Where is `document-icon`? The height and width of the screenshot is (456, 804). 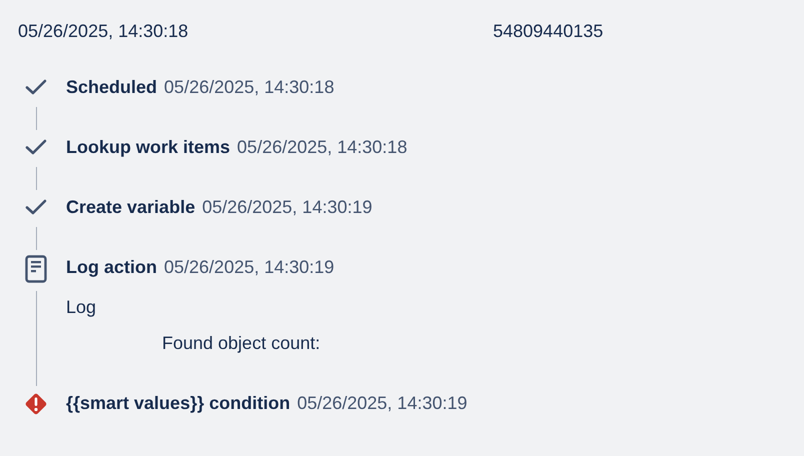 document-icon is located at coordinates (36, 269).